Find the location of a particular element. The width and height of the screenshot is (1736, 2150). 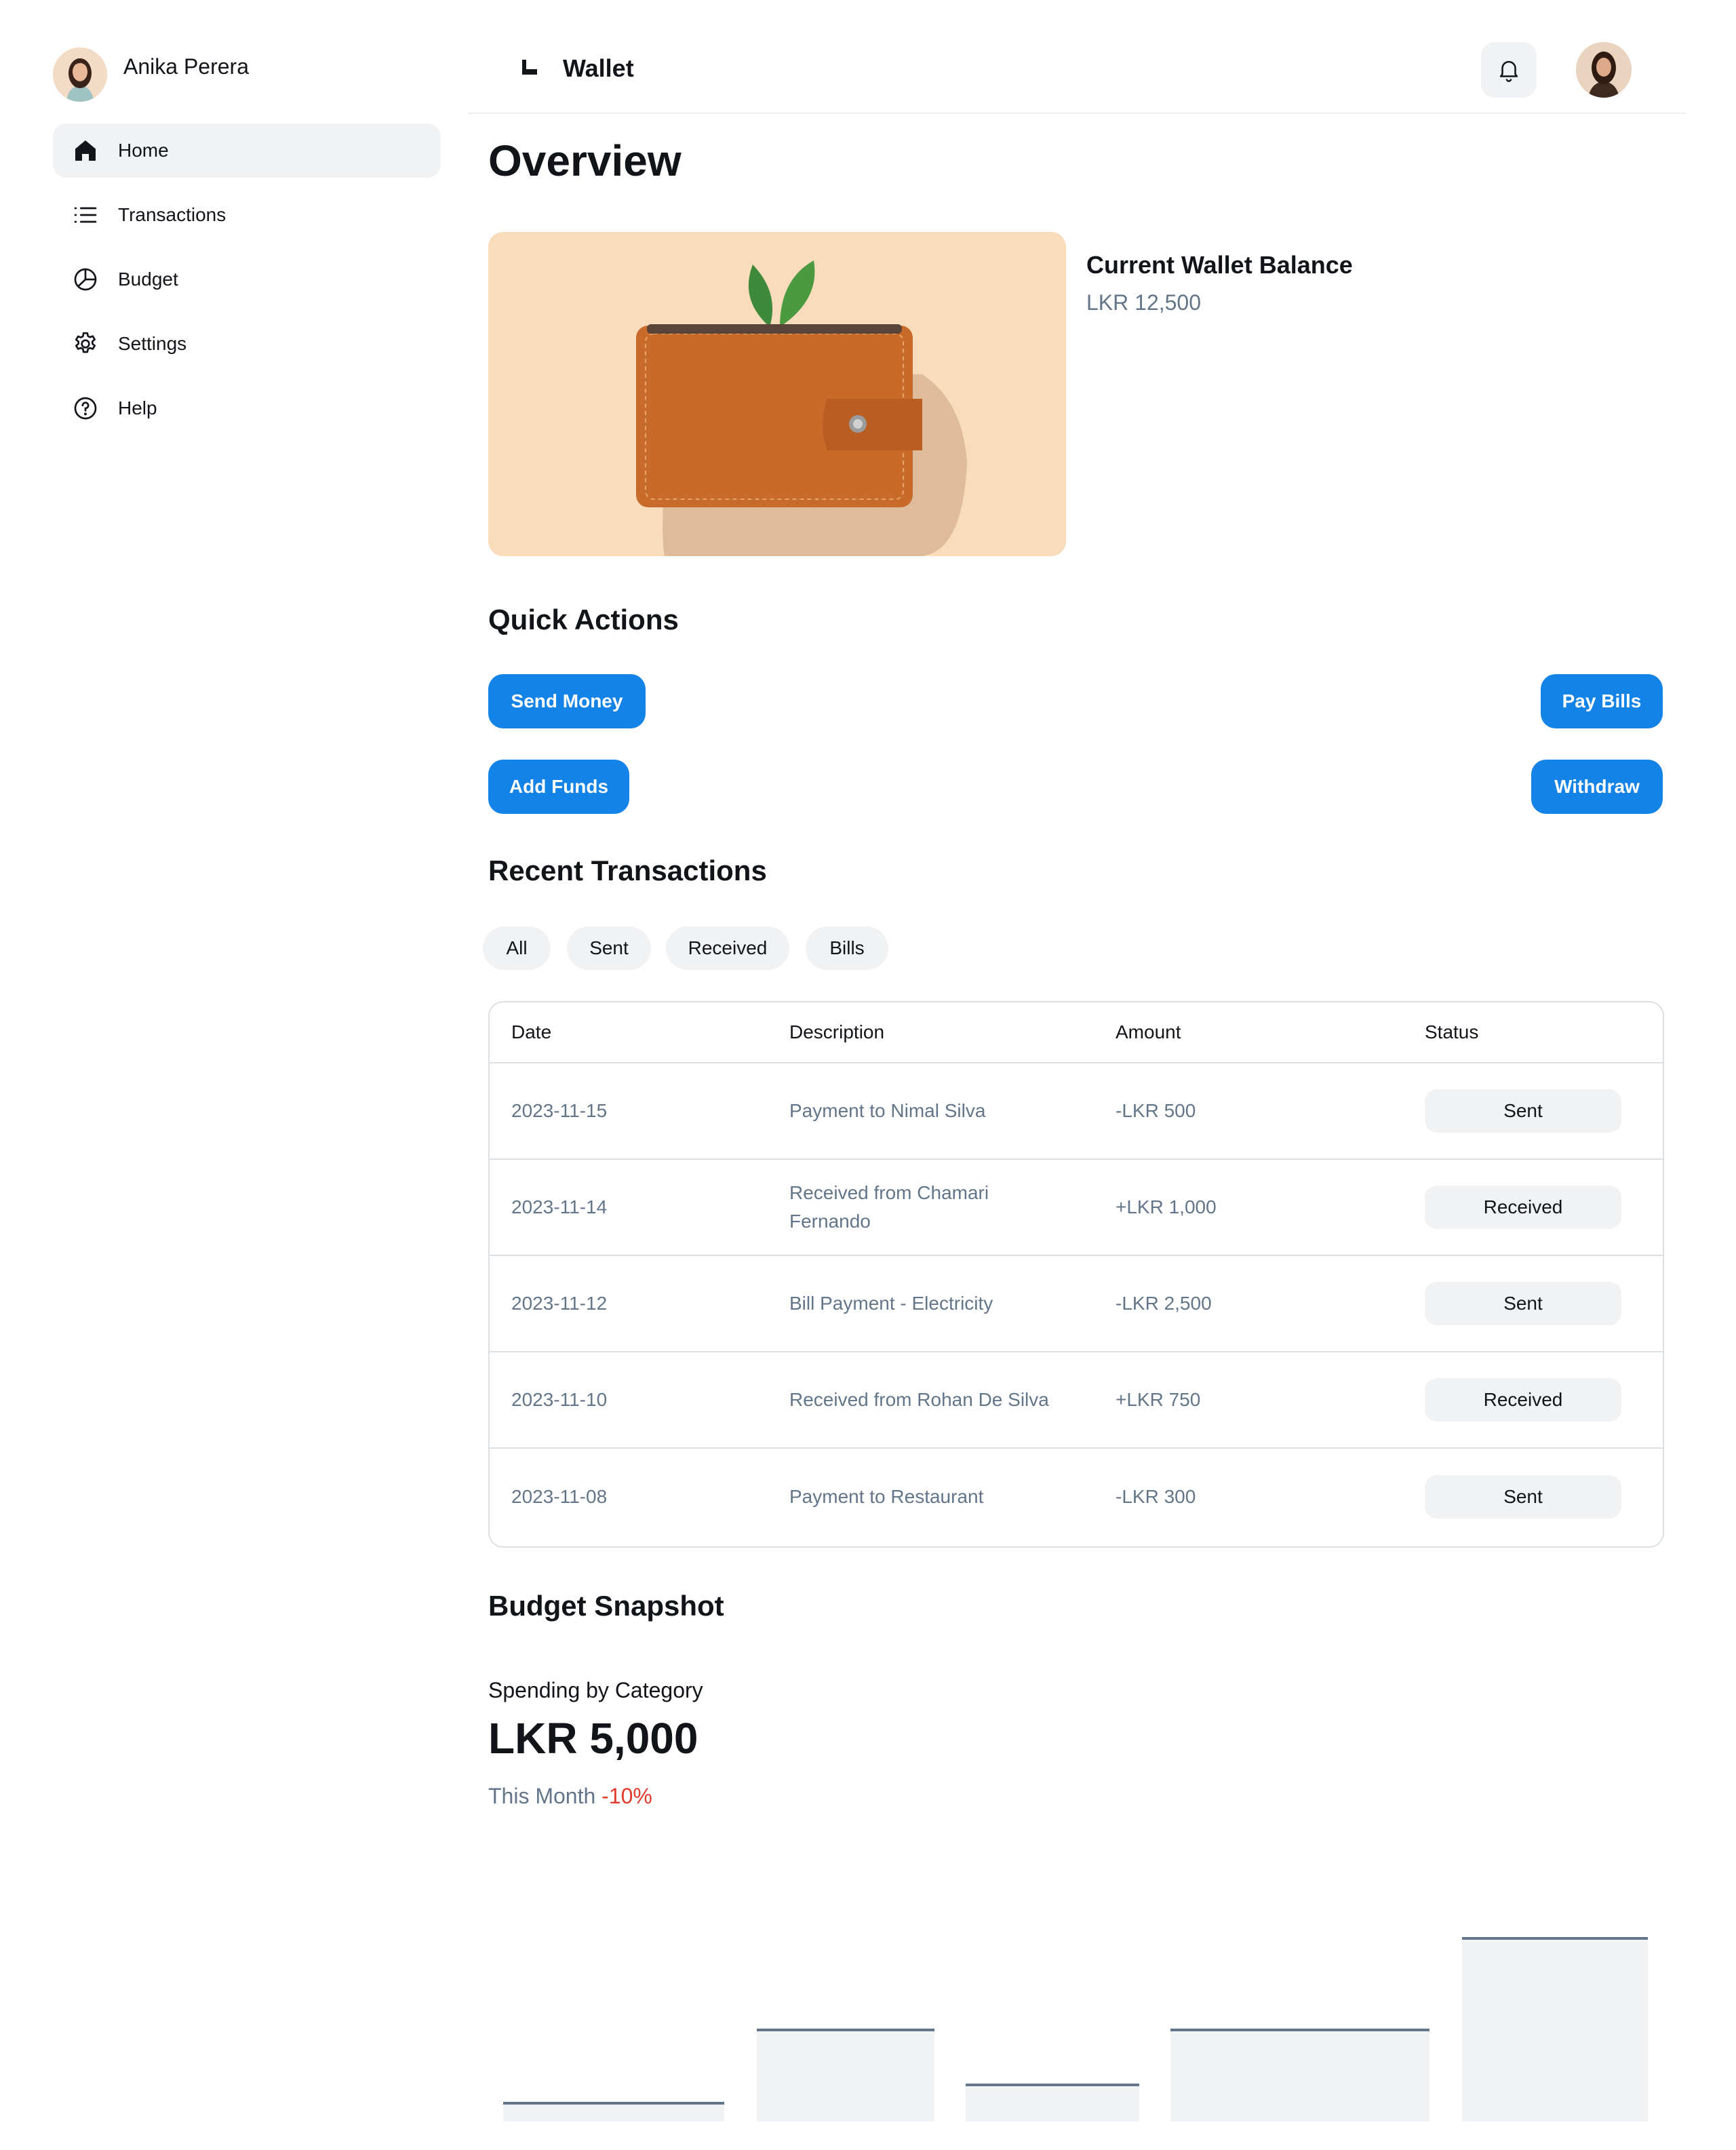

help-icon is located at coordinates (85, 408).